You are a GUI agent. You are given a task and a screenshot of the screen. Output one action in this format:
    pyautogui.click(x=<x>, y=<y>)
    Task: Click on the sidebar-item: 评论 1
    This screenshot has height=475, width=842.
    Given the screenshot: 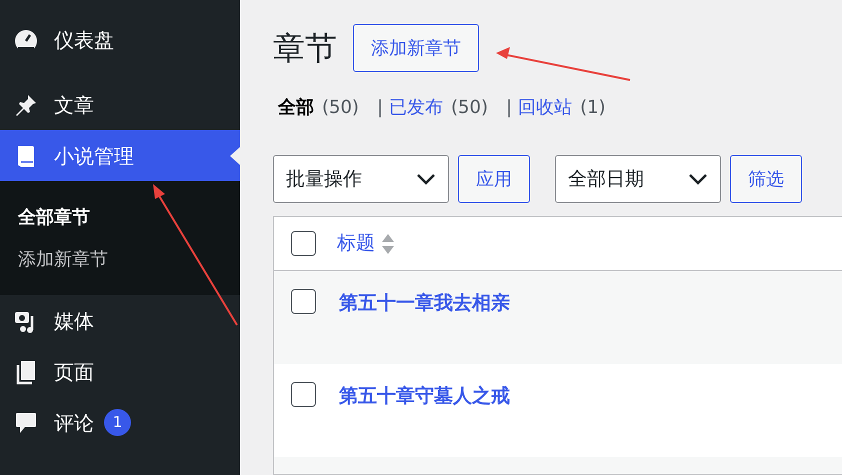 What is the action you would take?
    pyautogui.click(x=120, y=422)
    